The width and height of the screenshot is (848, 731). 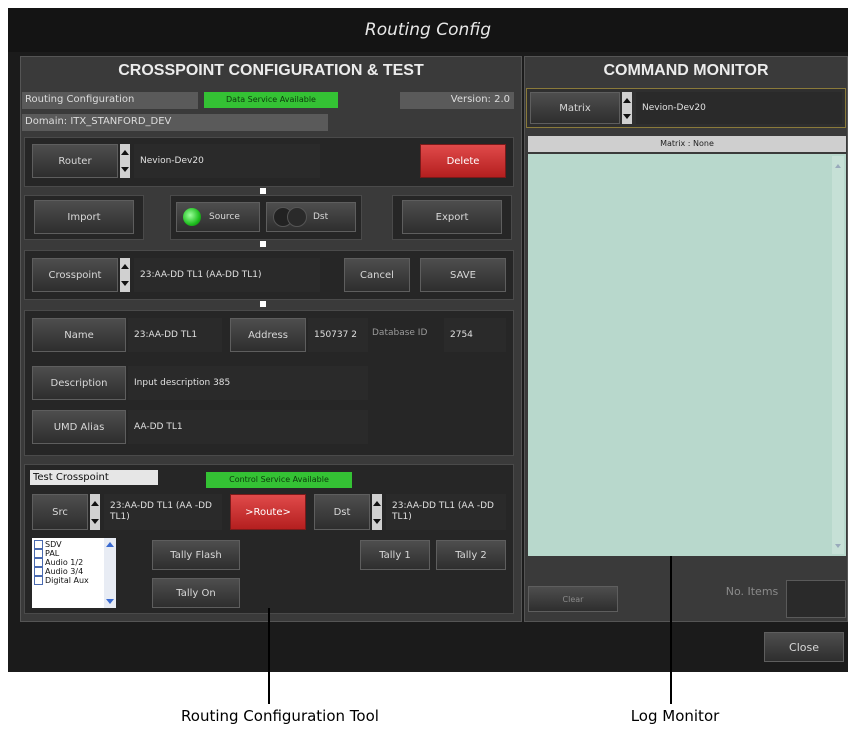 I want to click on callout-log-monitor: Log Monitor, so click(x=675, y=716).